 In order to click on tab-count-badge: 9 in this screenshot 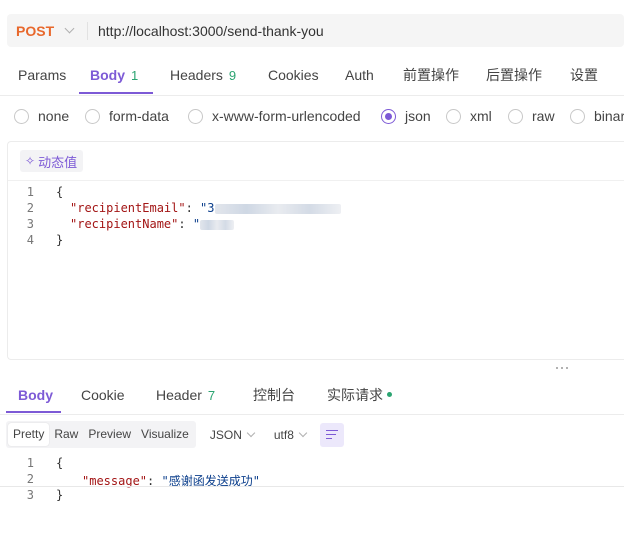, I will do `click(232, 75)`.